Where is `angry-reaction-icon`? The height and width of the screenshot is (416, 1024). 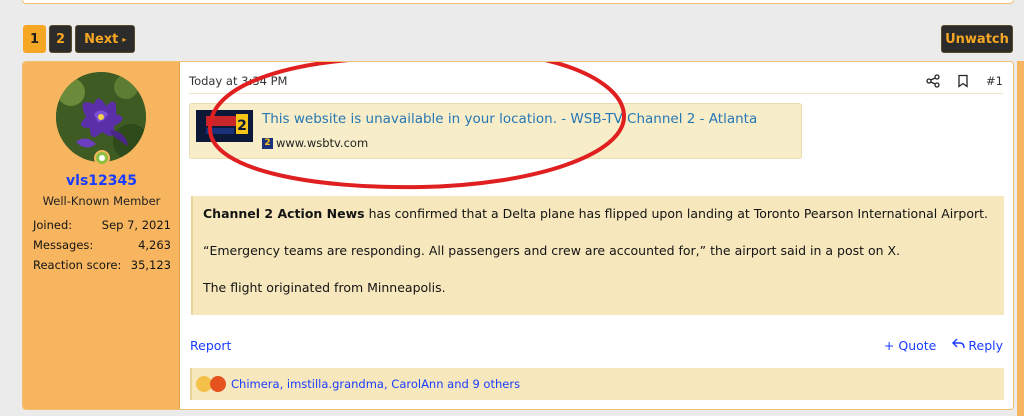
angry-reaction-icon is located at coordinates (218, 384).